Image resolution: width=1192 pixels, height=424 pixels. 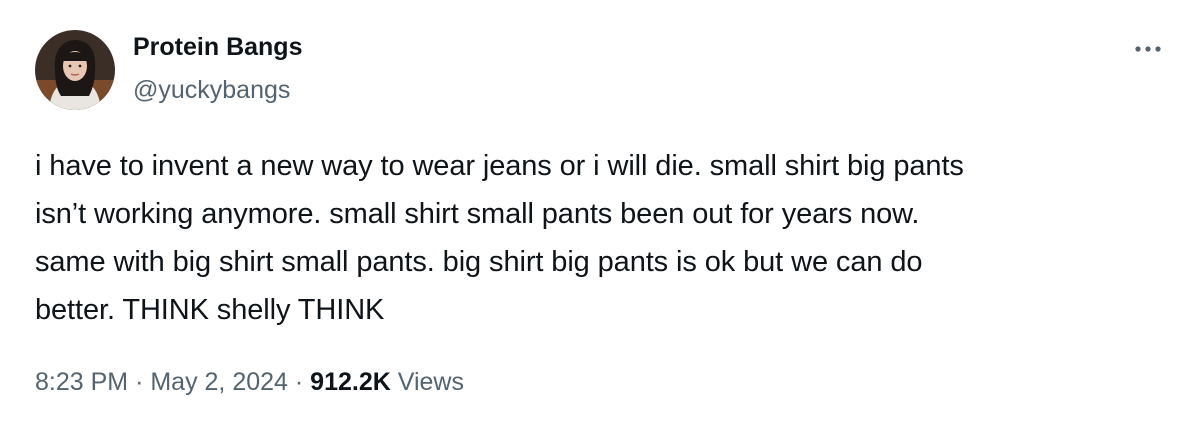 I want to click on tweet-date: May 2, 2024, so click(x=219, y=382).